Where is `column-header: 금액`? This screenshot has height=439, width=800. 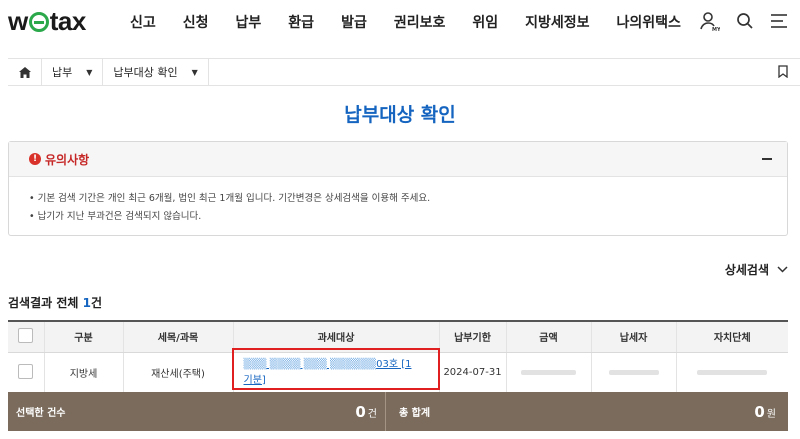
column-header: 금액 is located at coordinates (548, 336).